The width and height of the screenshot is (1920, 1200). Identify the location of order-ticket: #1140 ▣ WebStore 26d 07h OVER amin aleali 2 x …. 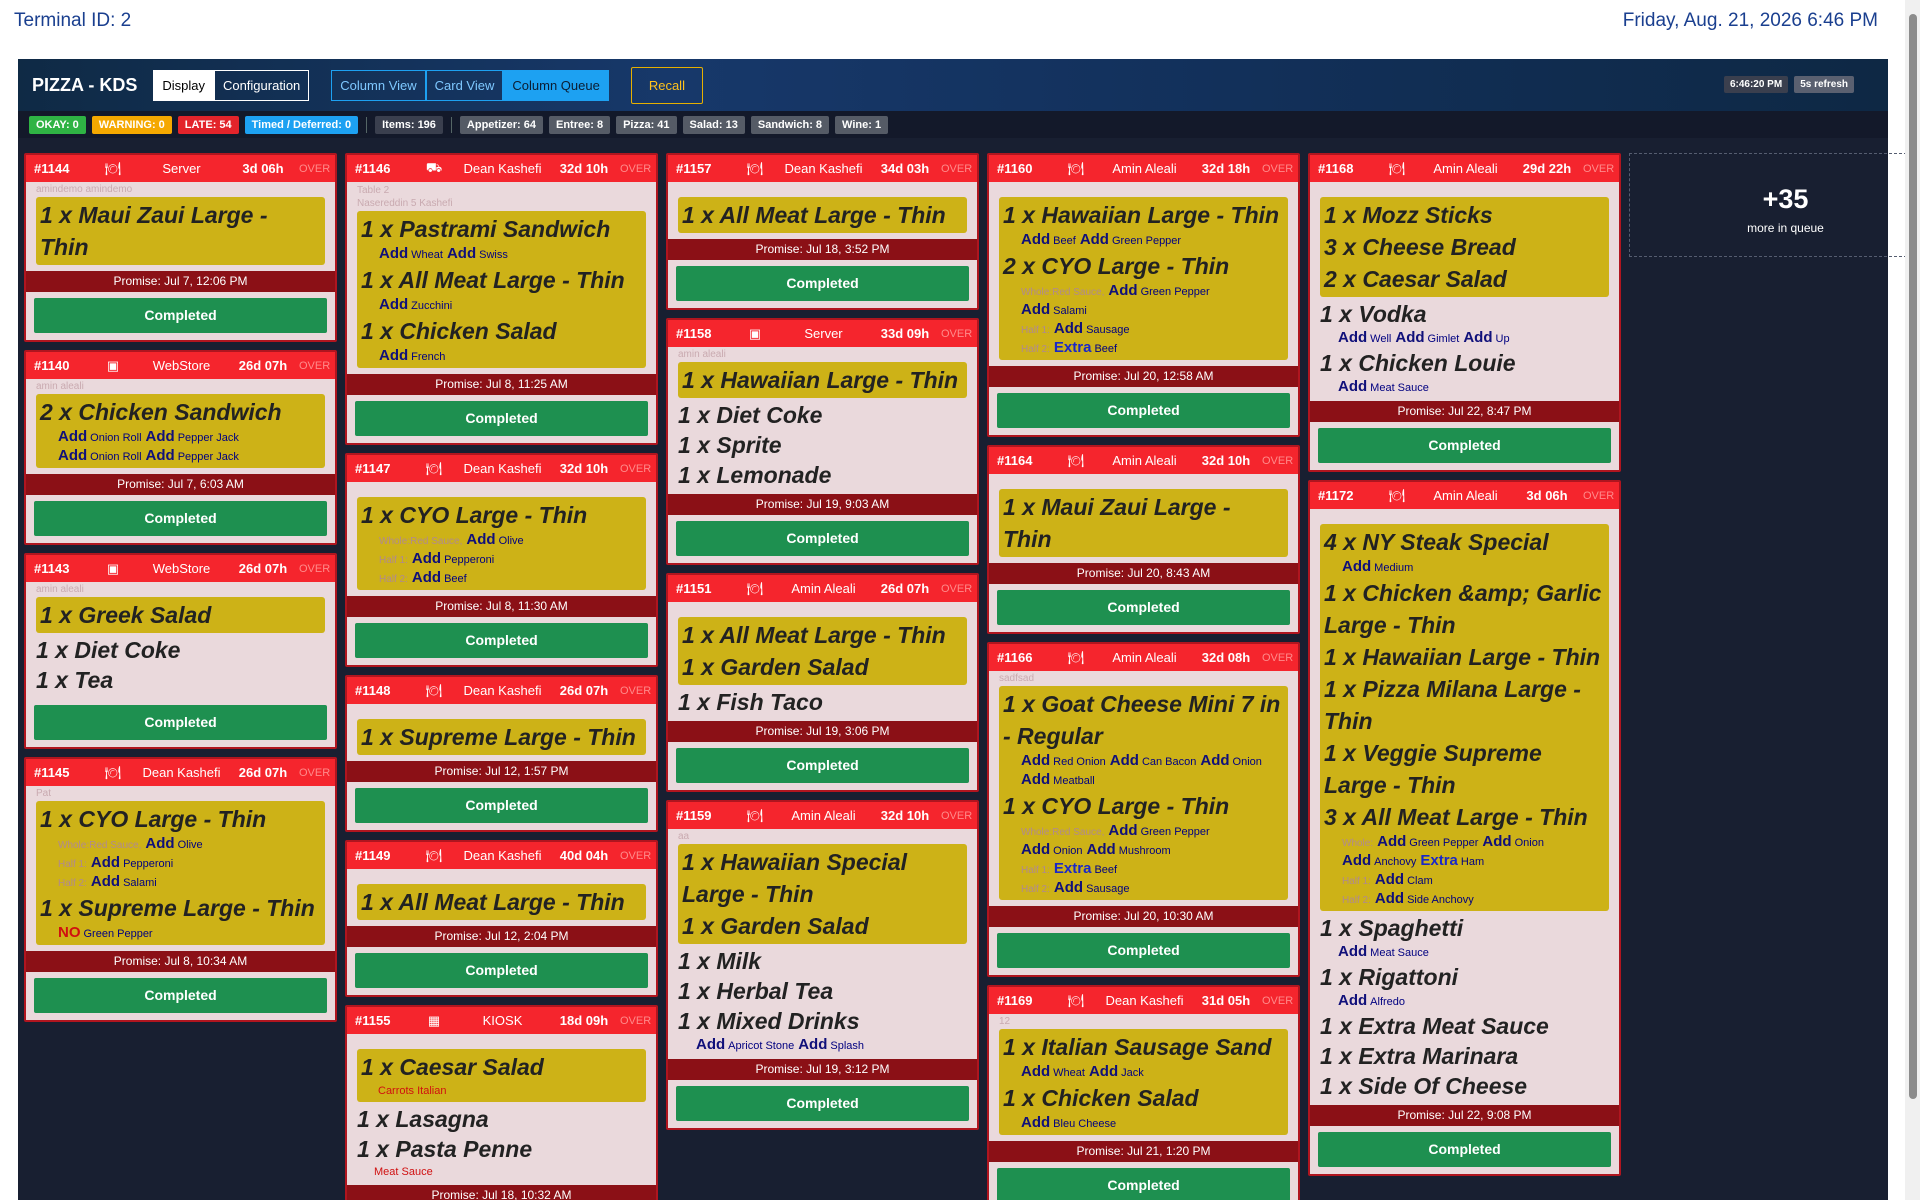
(180, 447).